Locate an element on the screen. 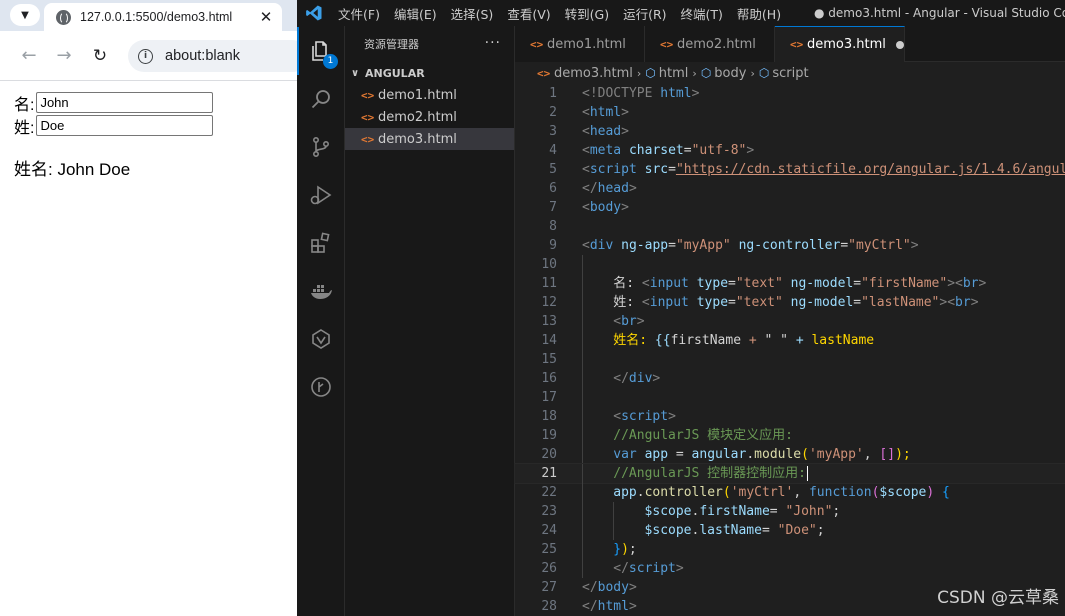  code-text: <script> is located at coordinates (644, 416).